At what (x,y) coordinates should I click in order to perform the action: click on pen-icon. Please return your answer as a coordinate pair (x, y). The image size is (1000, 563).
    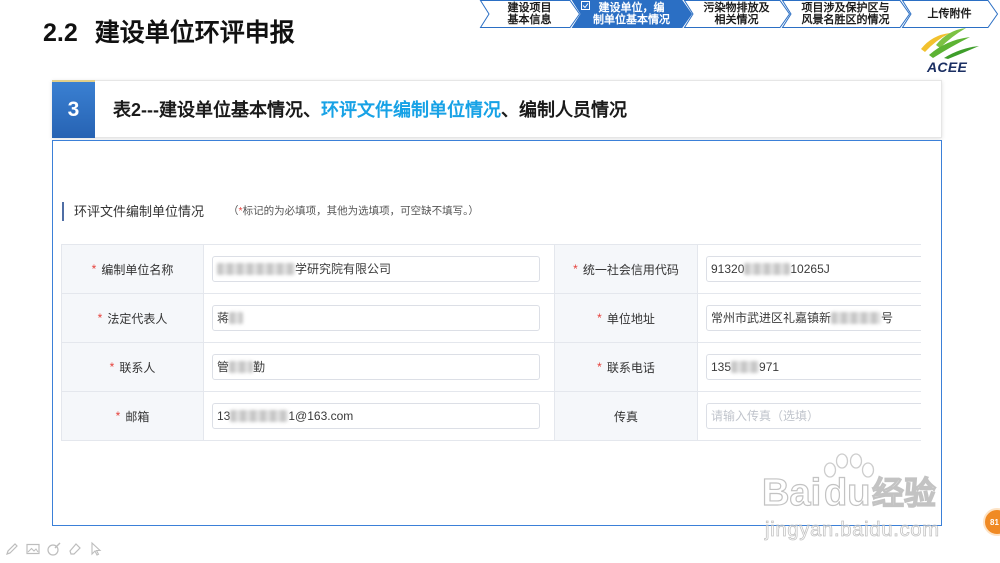
    Looking at the image, I should click on (12, 549).